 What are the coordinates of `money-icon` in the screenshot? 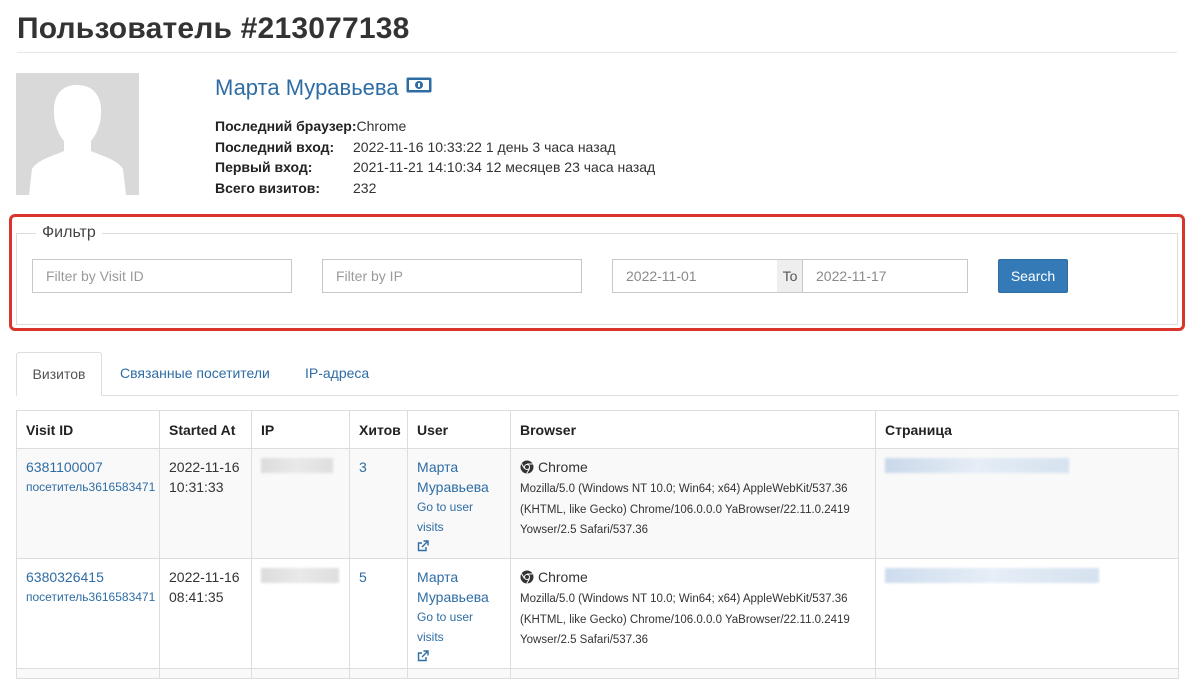 It's located at (419, 86).